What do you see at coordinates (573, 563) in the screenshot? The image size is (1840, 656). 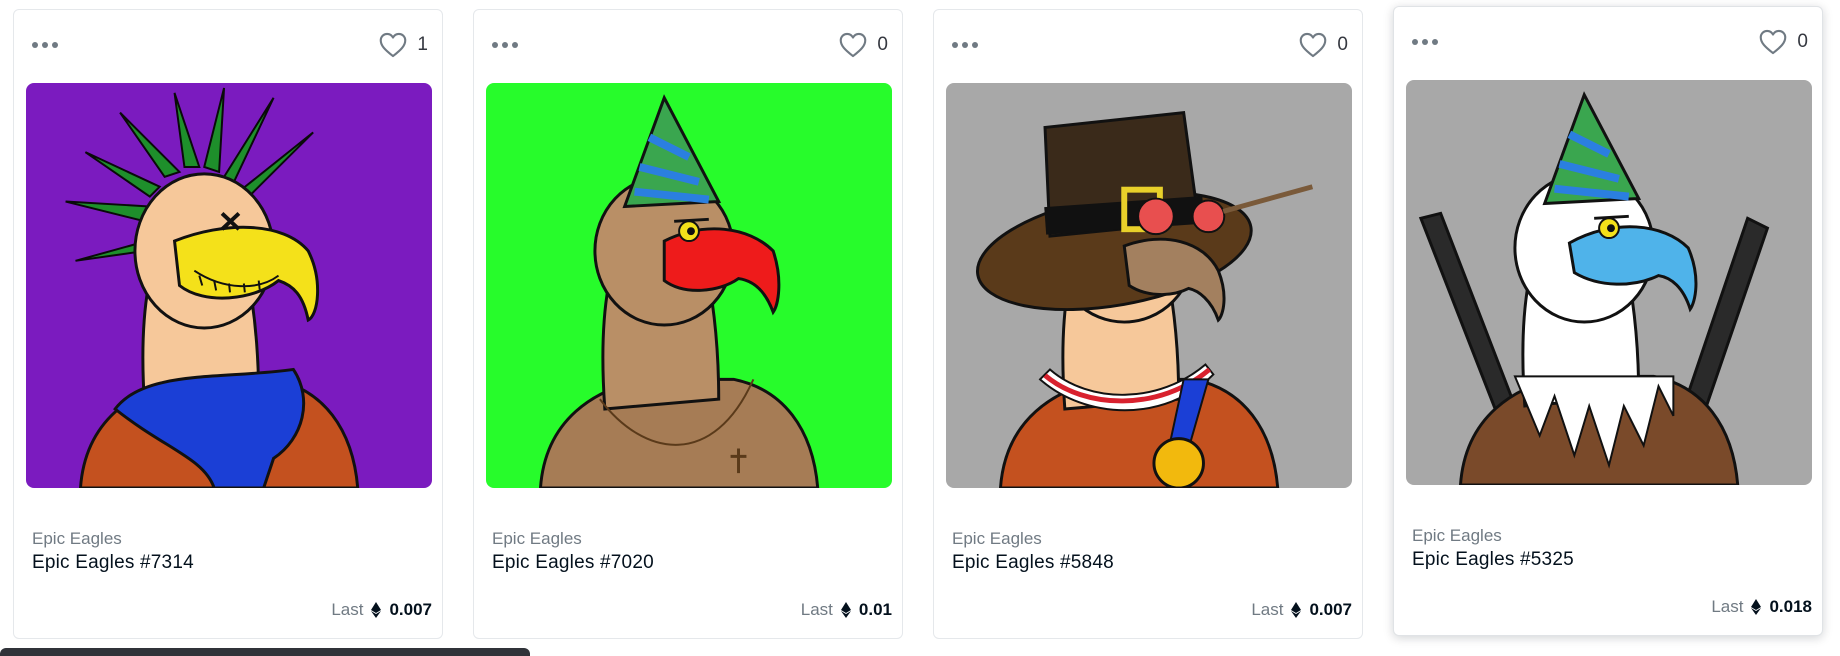 I see `item-name: Epic Eagles #7020` at bounding box center [573, 563].